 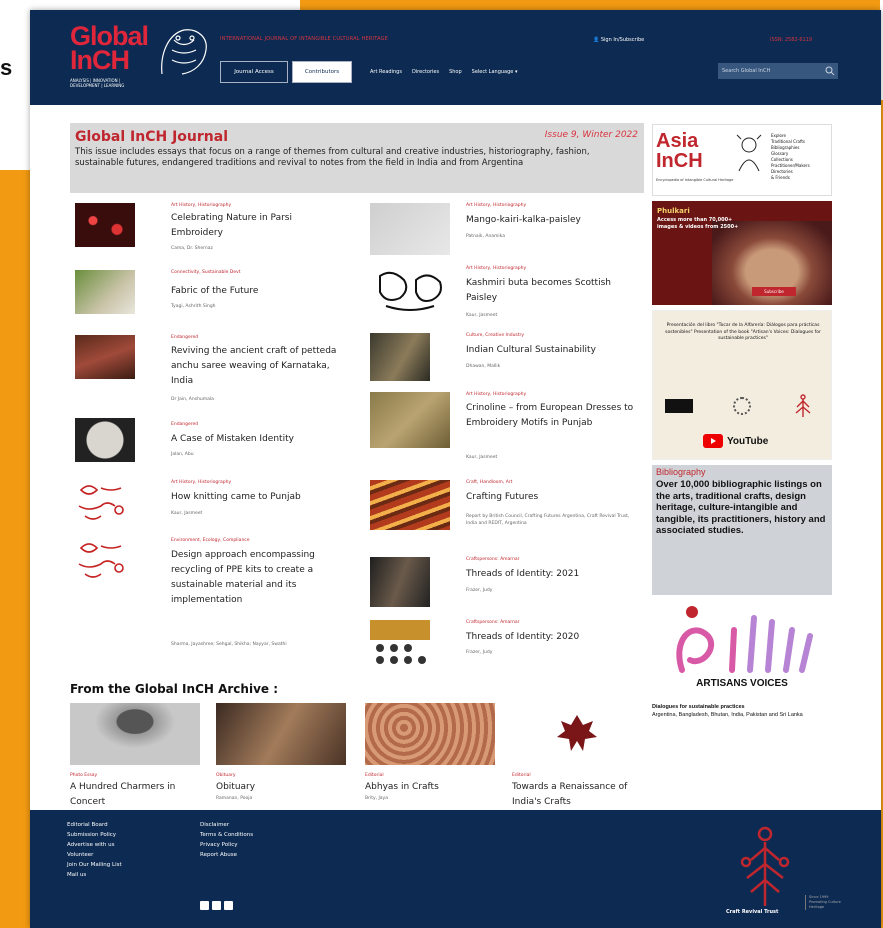 What do you see at coordinates (94, 865) in the screenshot?
I see `footer-link: Join Our Mailing List` at bounding box center [94, 865].